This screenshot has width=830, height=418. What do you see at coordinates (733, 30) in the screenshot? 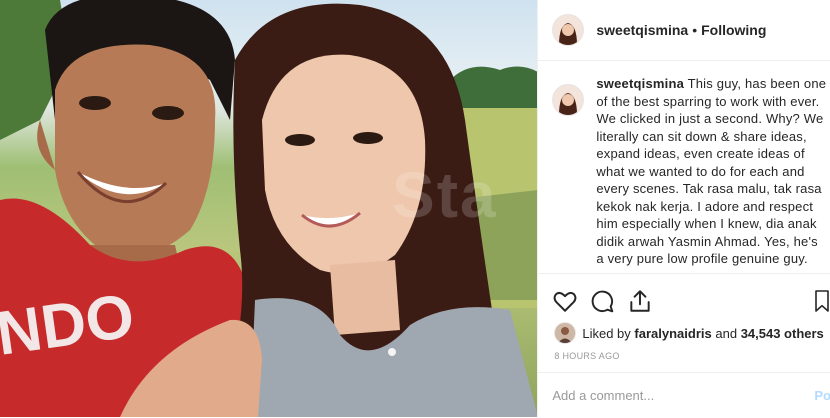
I see `following-button: Following` at bounding box center [733, 30].